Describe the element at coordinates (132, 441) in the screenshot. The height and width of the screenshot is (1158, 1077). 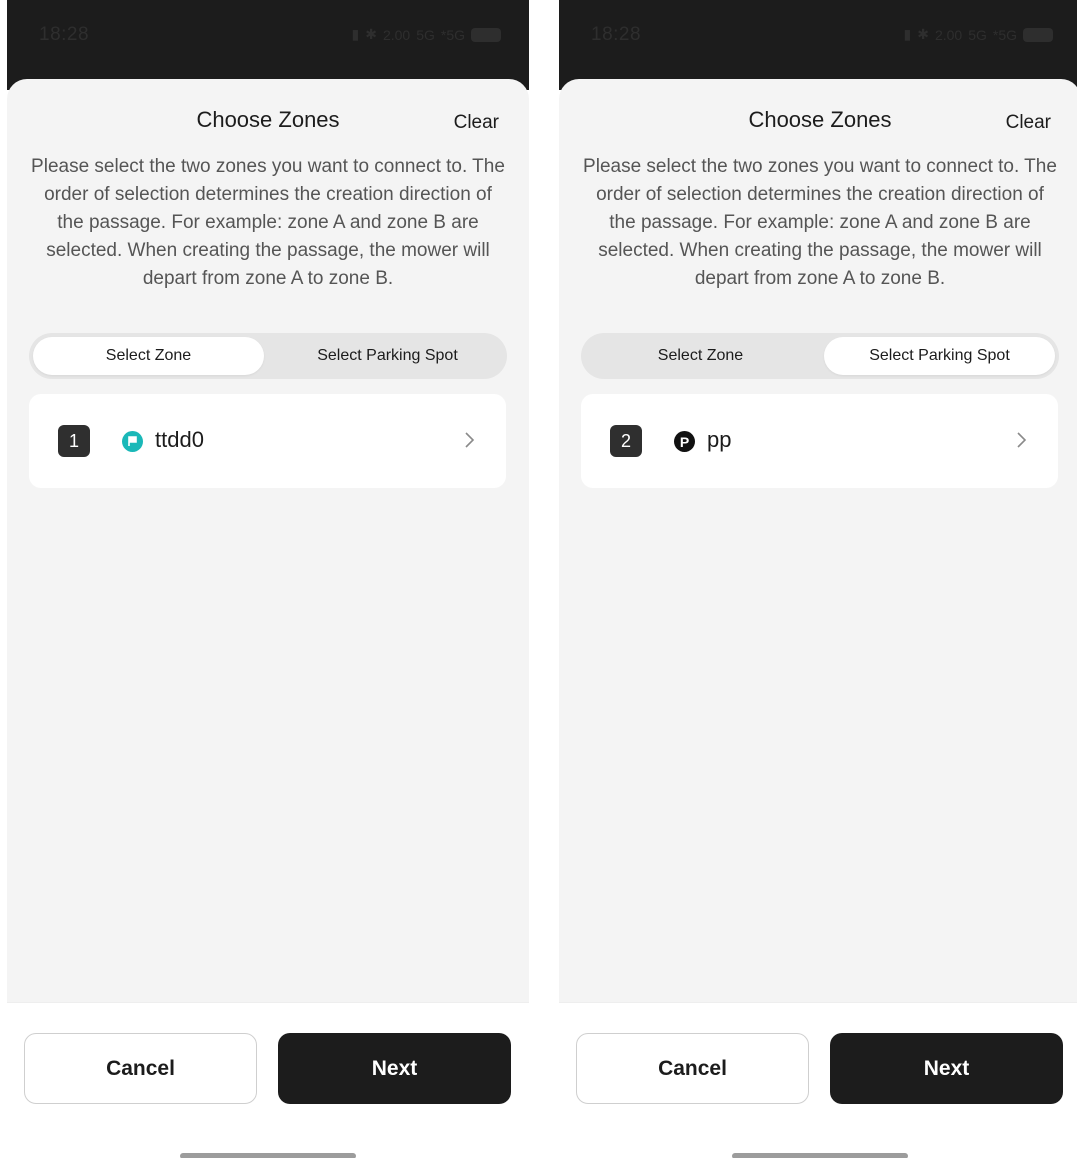
I see `zone-flag-icon` at that location.